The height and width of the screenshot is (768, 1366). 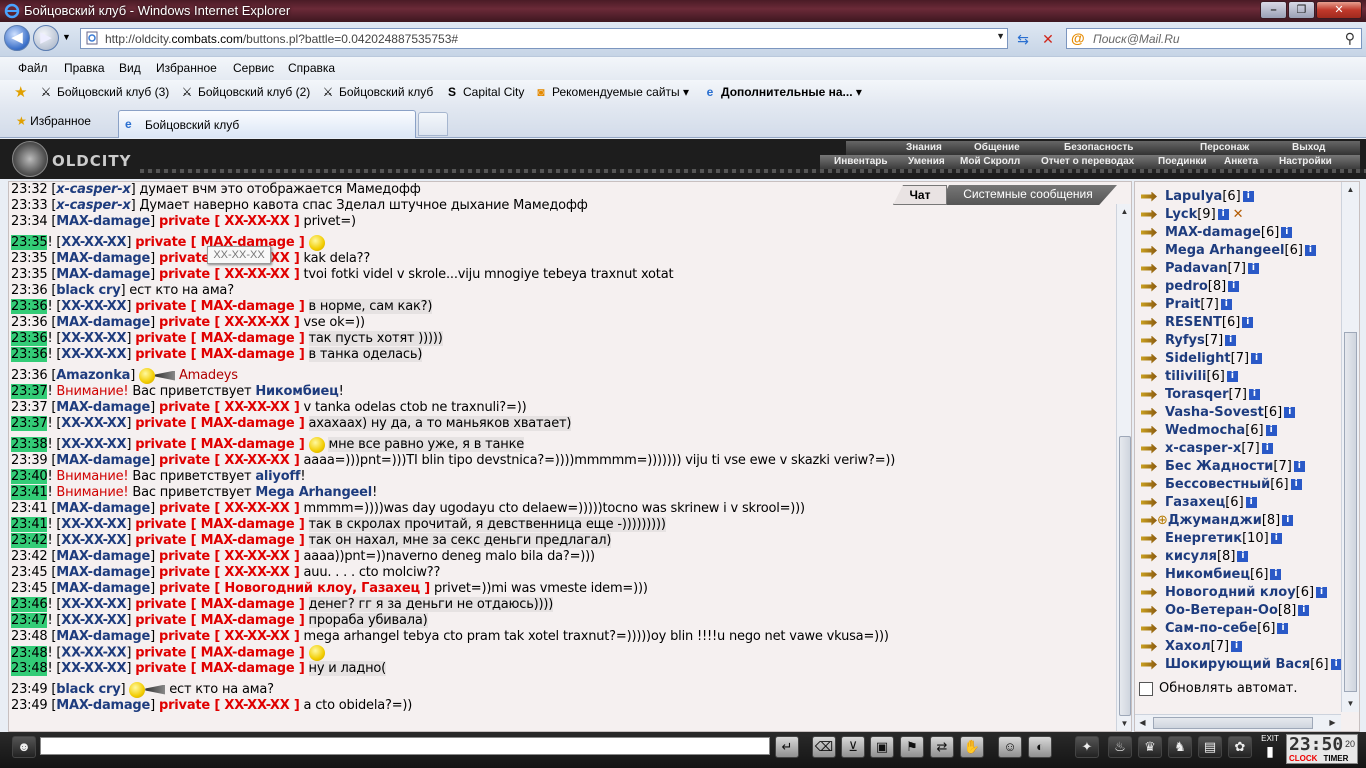 What do you see at coordinates (29, 604) in the screenshot?
I see `timestamp: 23:46` at bounding box center [29, 604].